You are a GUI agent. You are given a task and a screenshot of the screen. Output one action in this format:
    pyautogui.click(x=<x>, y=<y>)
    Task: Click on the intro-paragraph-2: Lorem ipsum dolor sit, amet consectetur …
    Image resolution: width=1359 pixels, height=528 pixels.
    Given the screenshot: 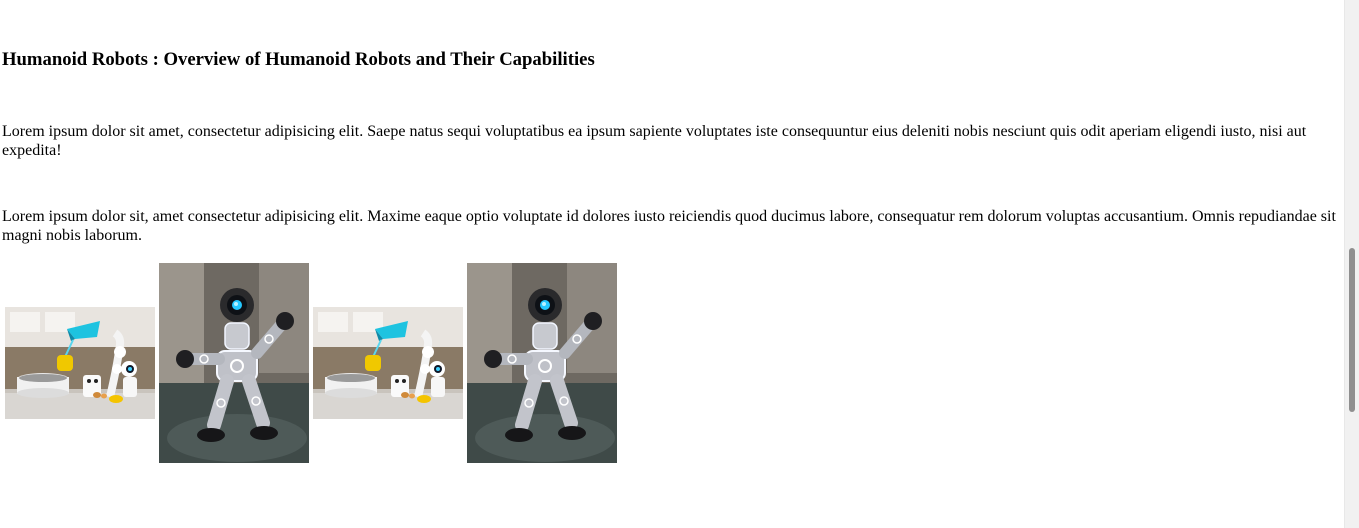 What is the action you would take?
    pyautogui.click(x=669, y=226)
    